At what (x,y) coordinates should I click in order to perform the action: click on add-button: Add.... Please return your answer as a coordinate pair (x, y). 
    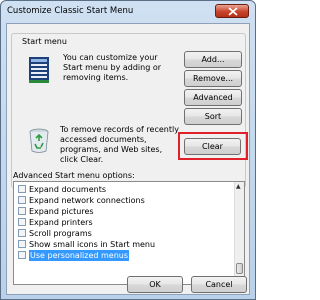
    Looking at the image, I should click on (213, 59).